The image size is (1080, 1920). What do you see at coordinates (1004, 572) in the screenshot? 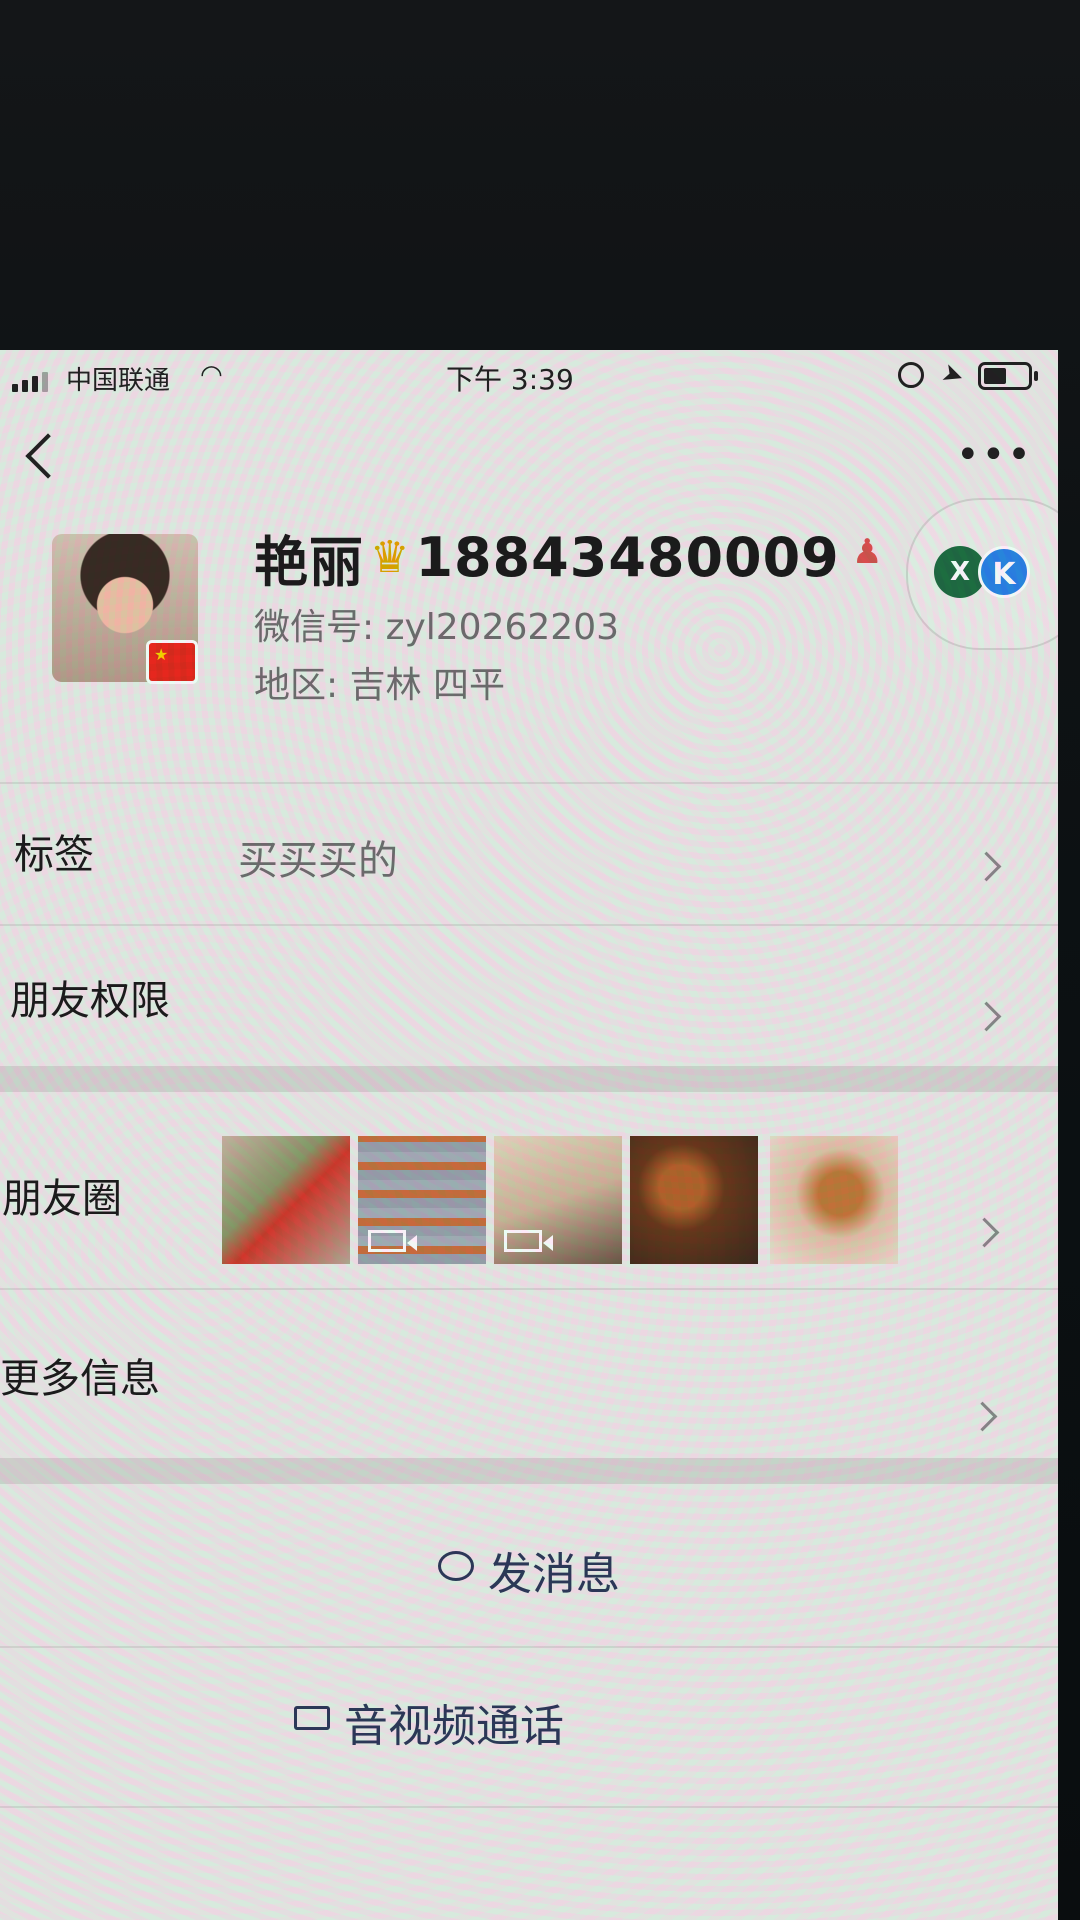
I see `k-badge-icon: K` at bounding box center [1004, 572].